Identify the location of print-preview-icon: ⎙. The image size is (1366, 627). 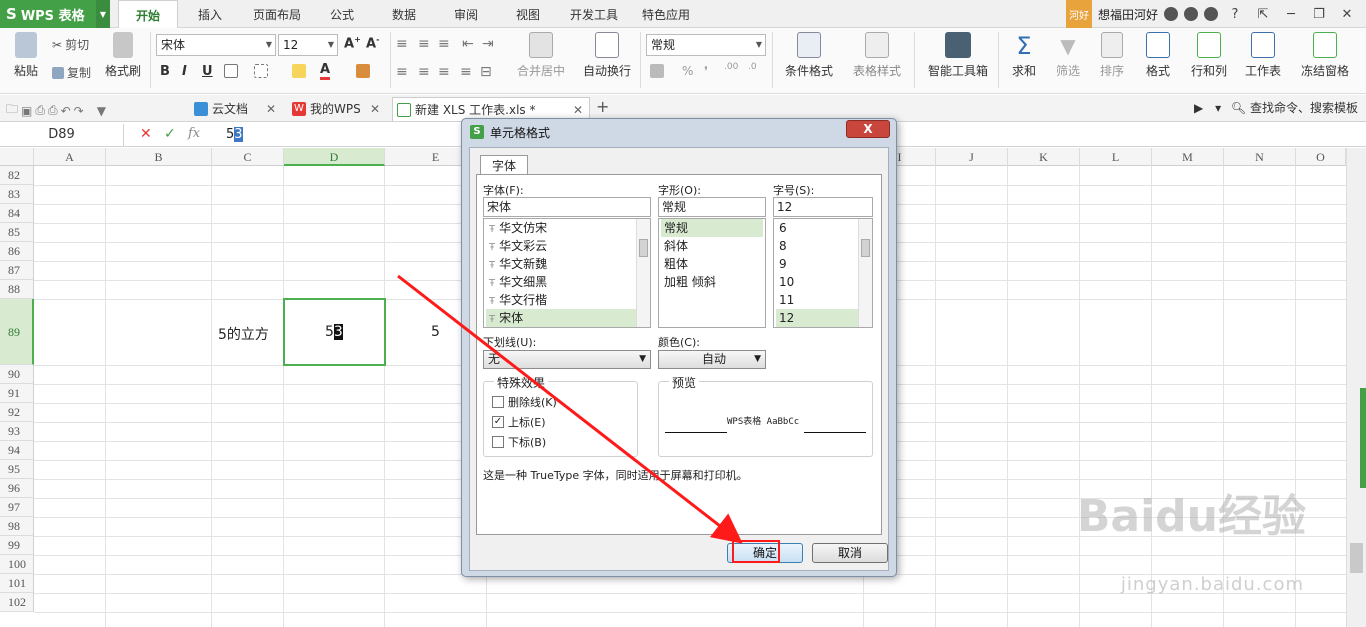
(40, 110).